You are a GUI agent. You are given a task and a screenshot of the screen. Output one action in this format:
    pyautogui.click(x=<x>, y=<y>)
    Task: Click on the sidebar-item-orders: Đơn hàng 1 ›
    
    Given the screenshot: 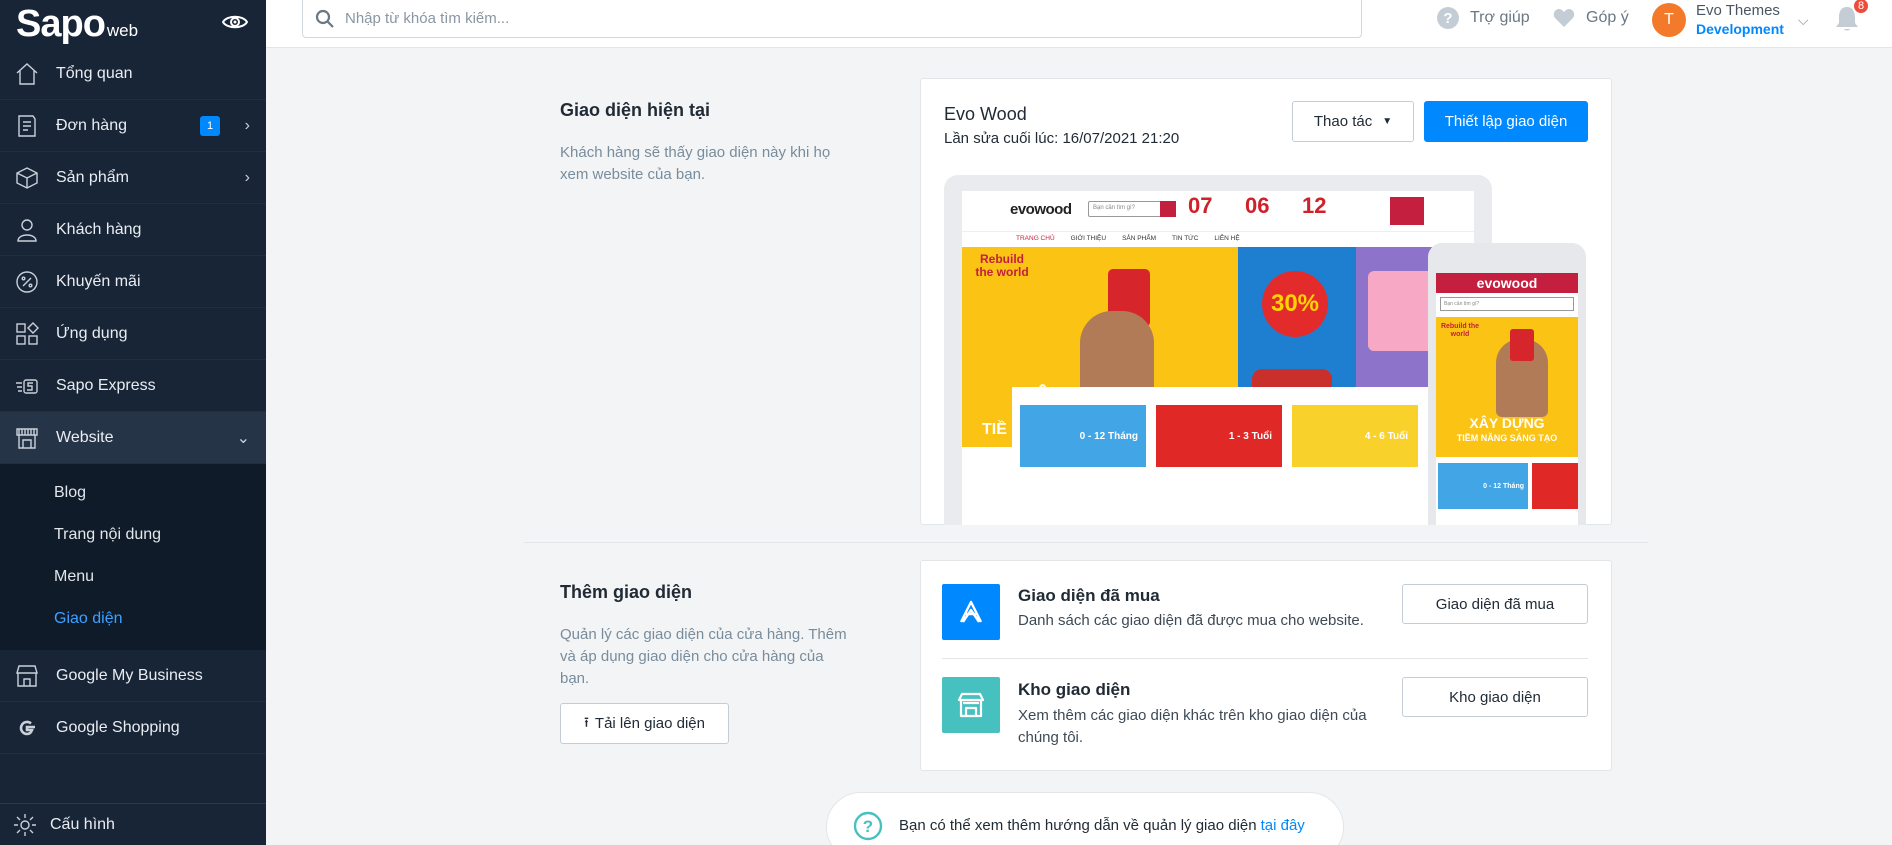 What is the action you would take?
    pyautogui.click(x=133, y=126)
    